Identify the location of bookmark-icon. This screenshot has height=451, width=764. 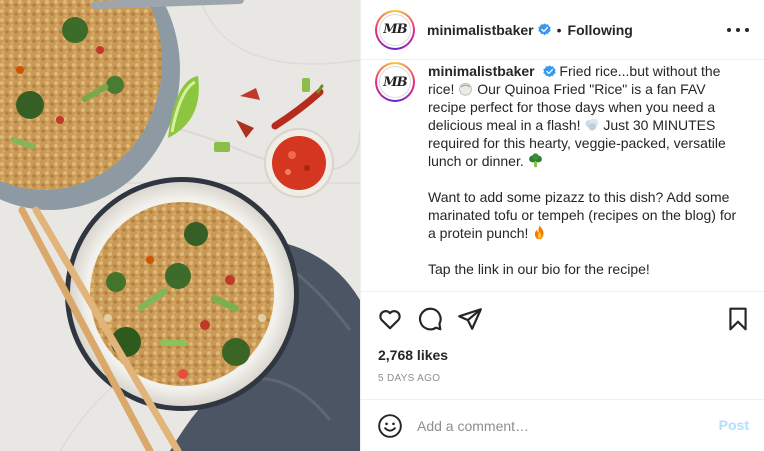
(738, 319).